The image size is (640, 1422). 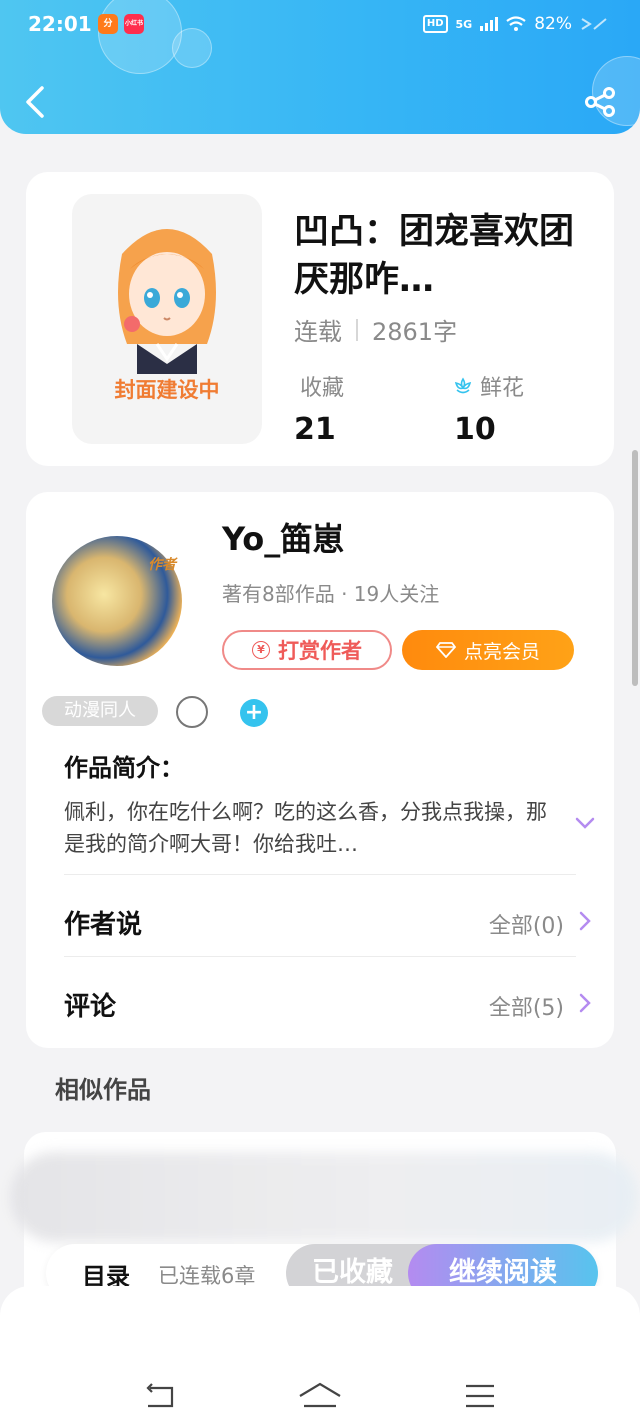 I want to click on wifi-icon, so click(x=516, y=23).